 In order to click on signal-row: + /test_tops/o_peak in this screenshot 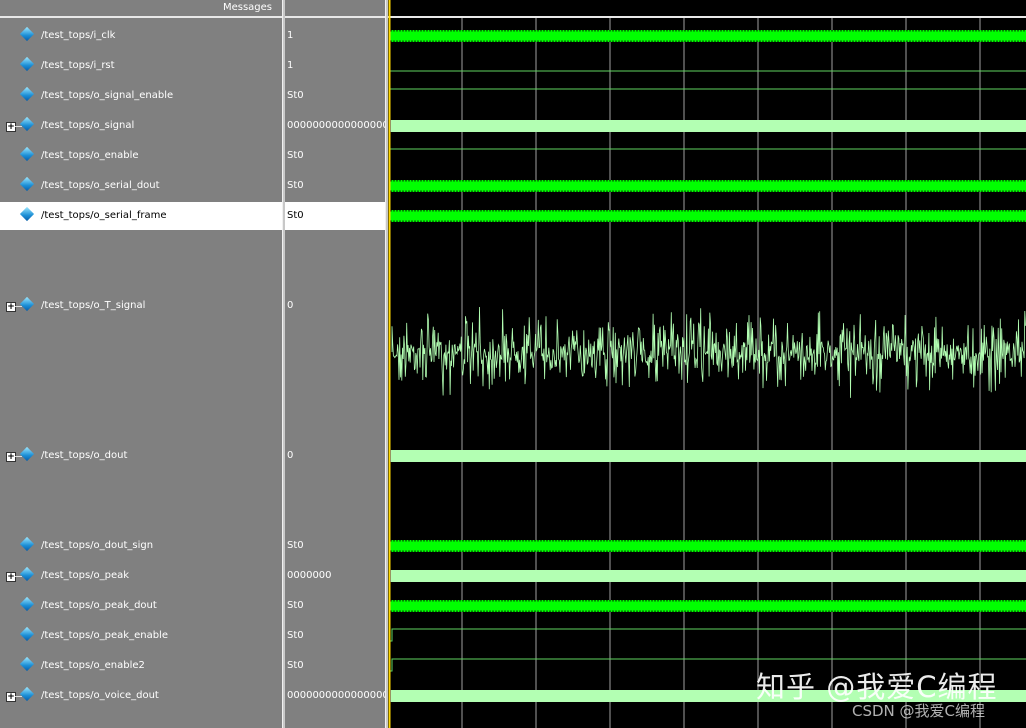, I will do `click(141, 576)`.